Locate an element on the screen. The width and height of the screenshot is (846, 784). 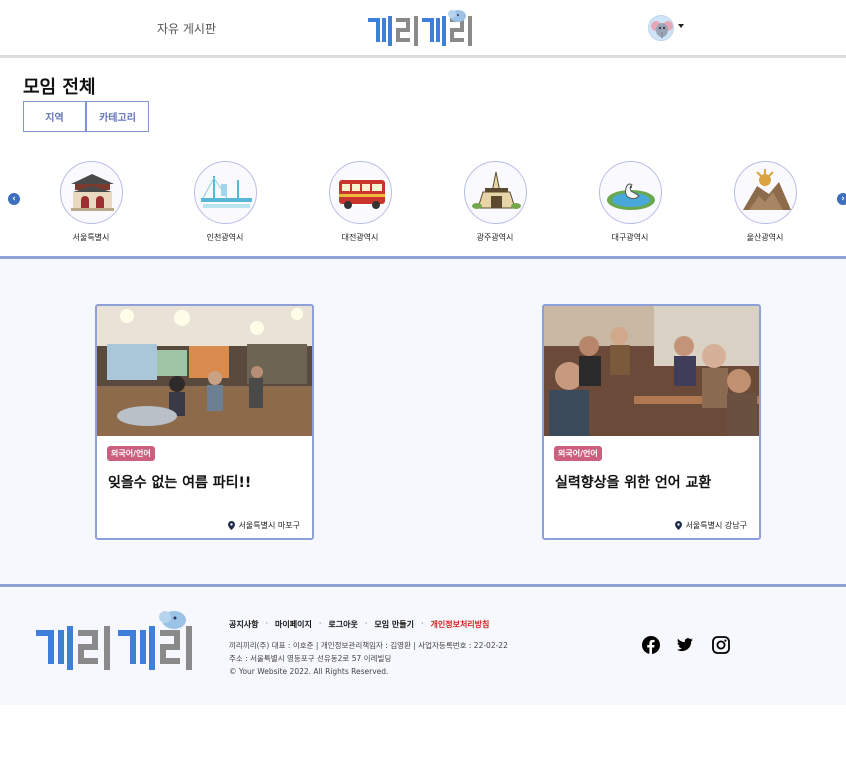
meetup-title: 실력향상을 위한 언어 교환 is located at coordinates (633, 483).